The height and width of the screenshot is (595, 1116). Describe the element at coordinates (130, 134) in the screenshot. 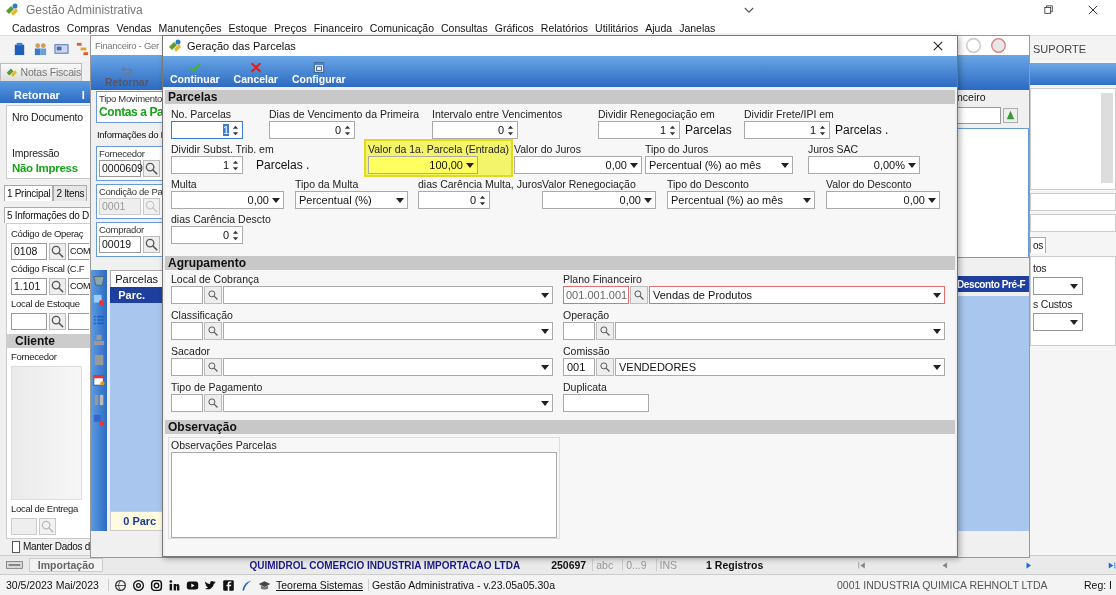

I see `tab: Informações do I` at that location.